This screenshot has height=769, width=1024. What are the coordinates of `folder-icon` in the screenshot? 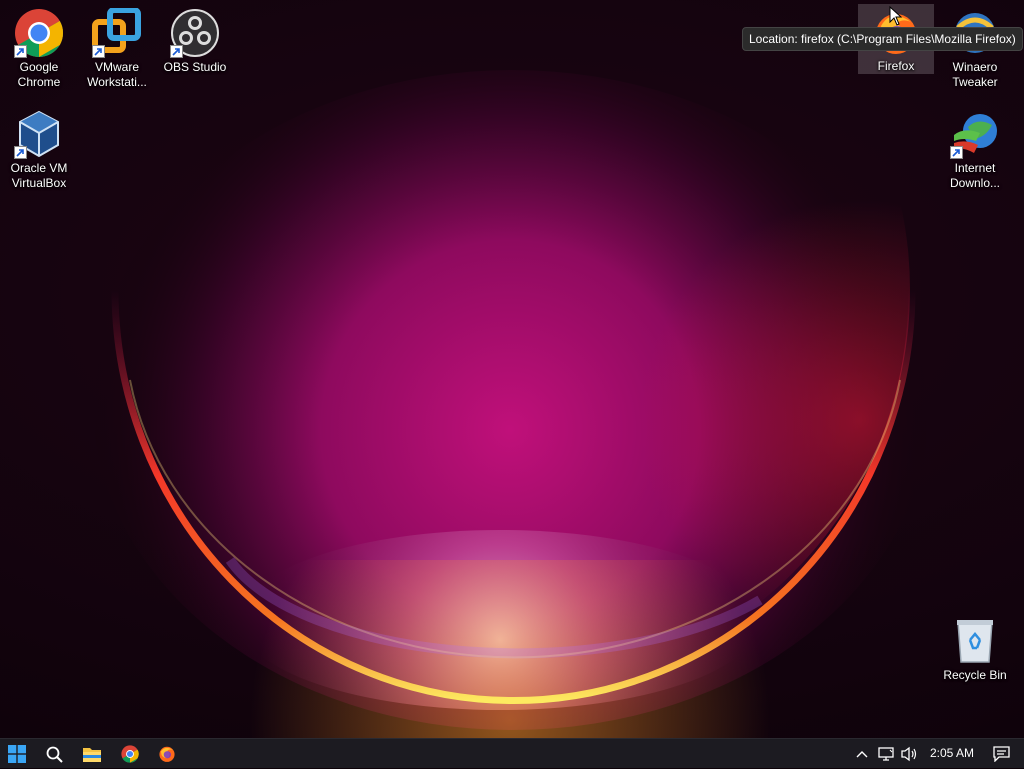 It's located at (92, 754).